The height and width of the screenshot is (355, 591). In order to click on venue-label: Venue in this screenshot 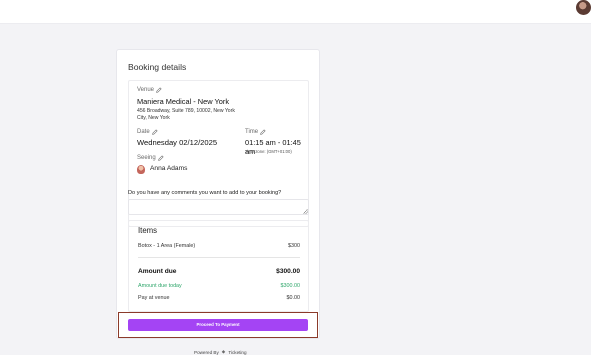, I will do `click(146, 90)`.